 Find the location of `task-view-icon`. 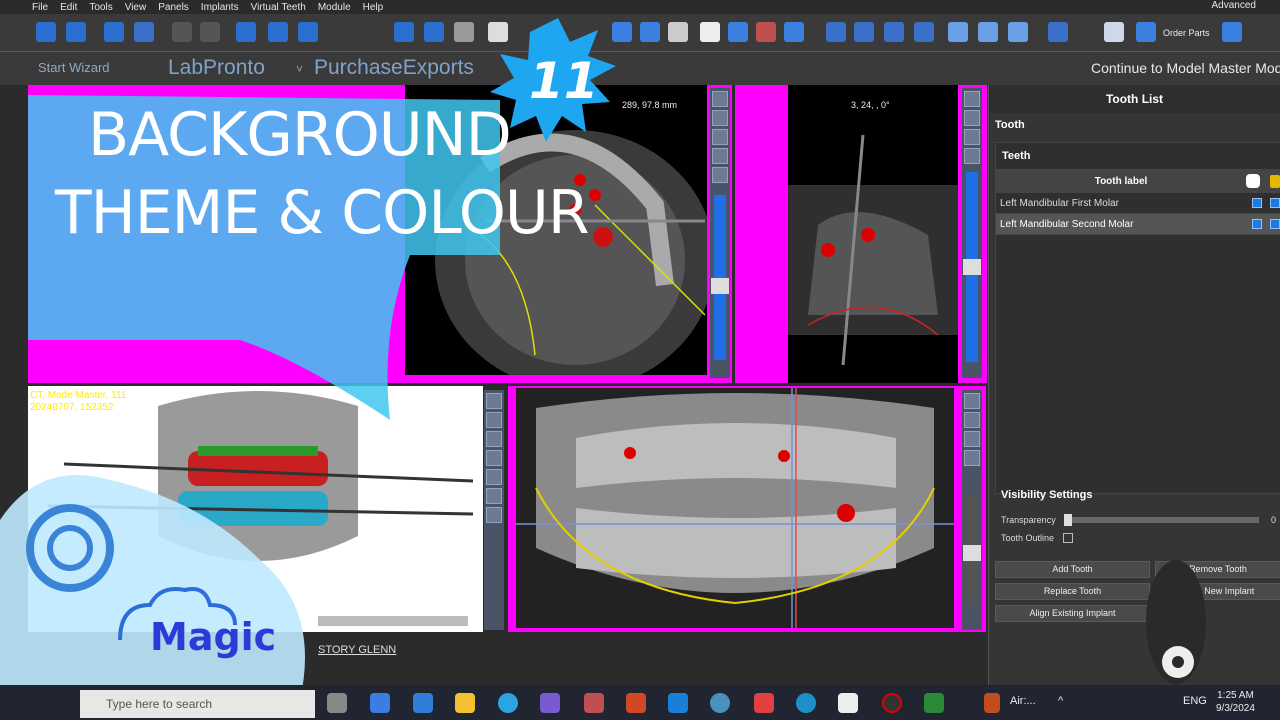

task-view-icon is located at coordinates (337, 703).